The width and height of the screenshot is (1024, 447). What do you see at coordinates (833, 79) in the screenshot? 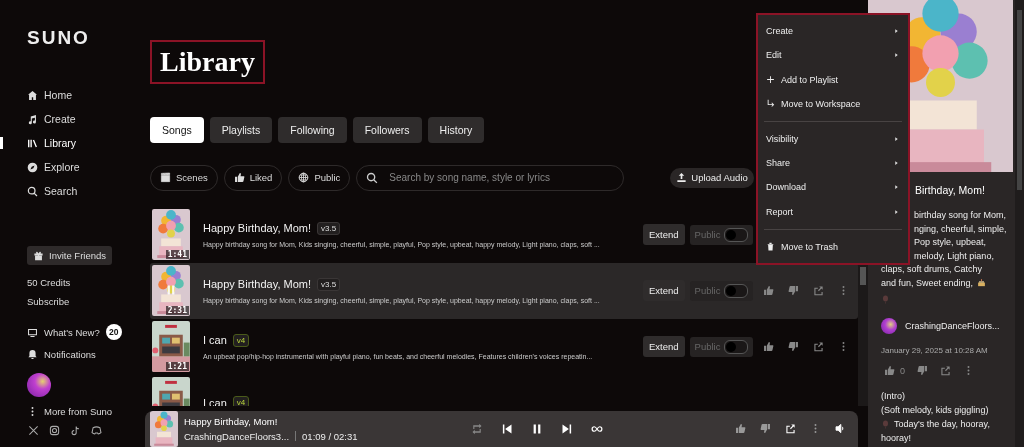
I see `menu-item: Add to Playlist` at bounding box center [833, 79].